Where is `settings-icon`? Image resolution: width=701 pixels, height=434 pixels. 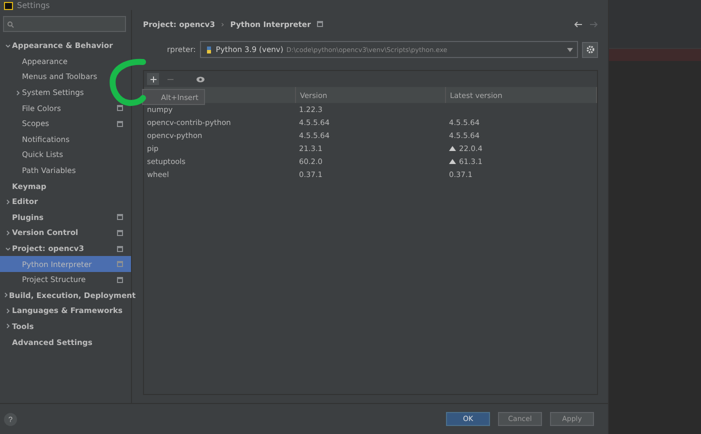 settings-icon is located at coordinates (590, 49).